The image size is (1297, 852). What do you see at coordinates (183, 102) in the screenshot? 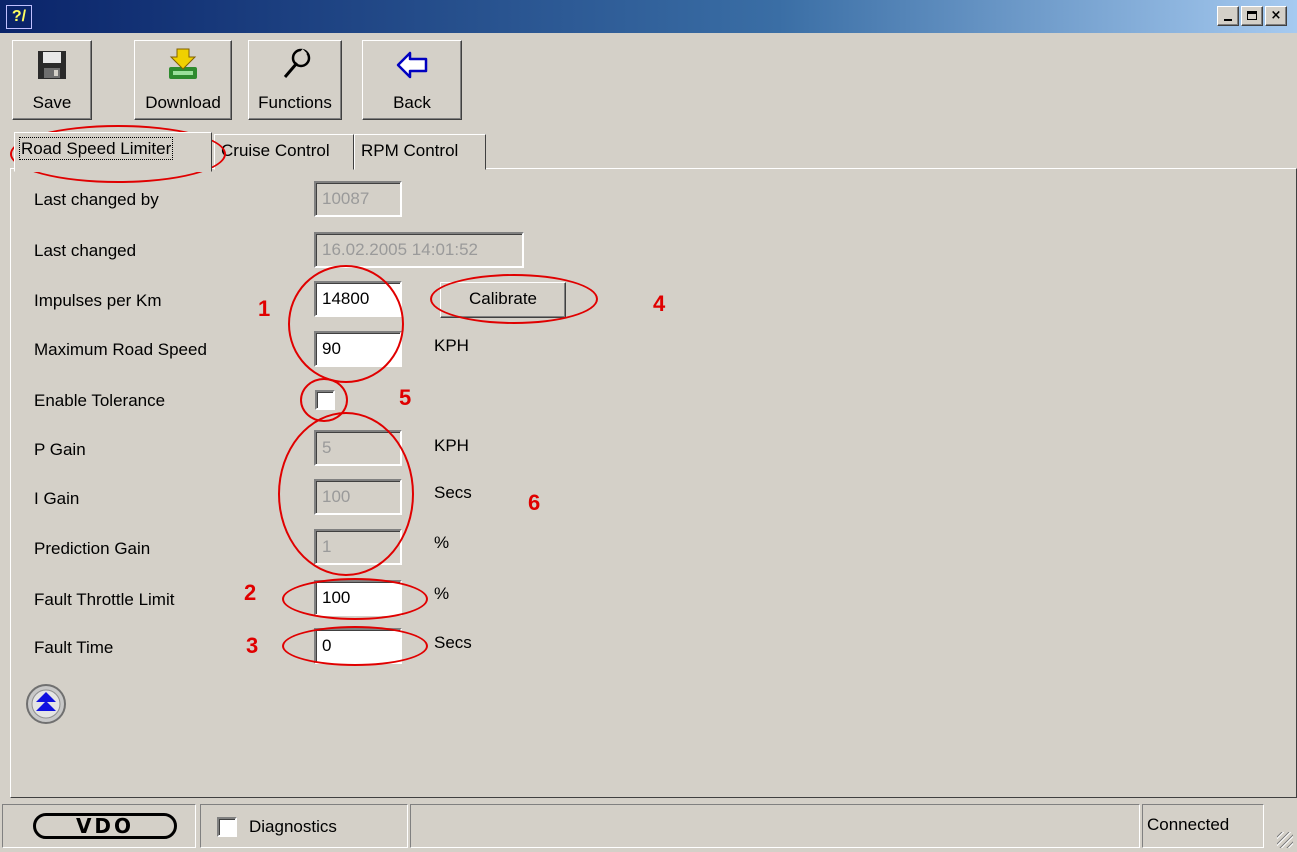
I see `download-label: Download` at bounding box center [183, 102].